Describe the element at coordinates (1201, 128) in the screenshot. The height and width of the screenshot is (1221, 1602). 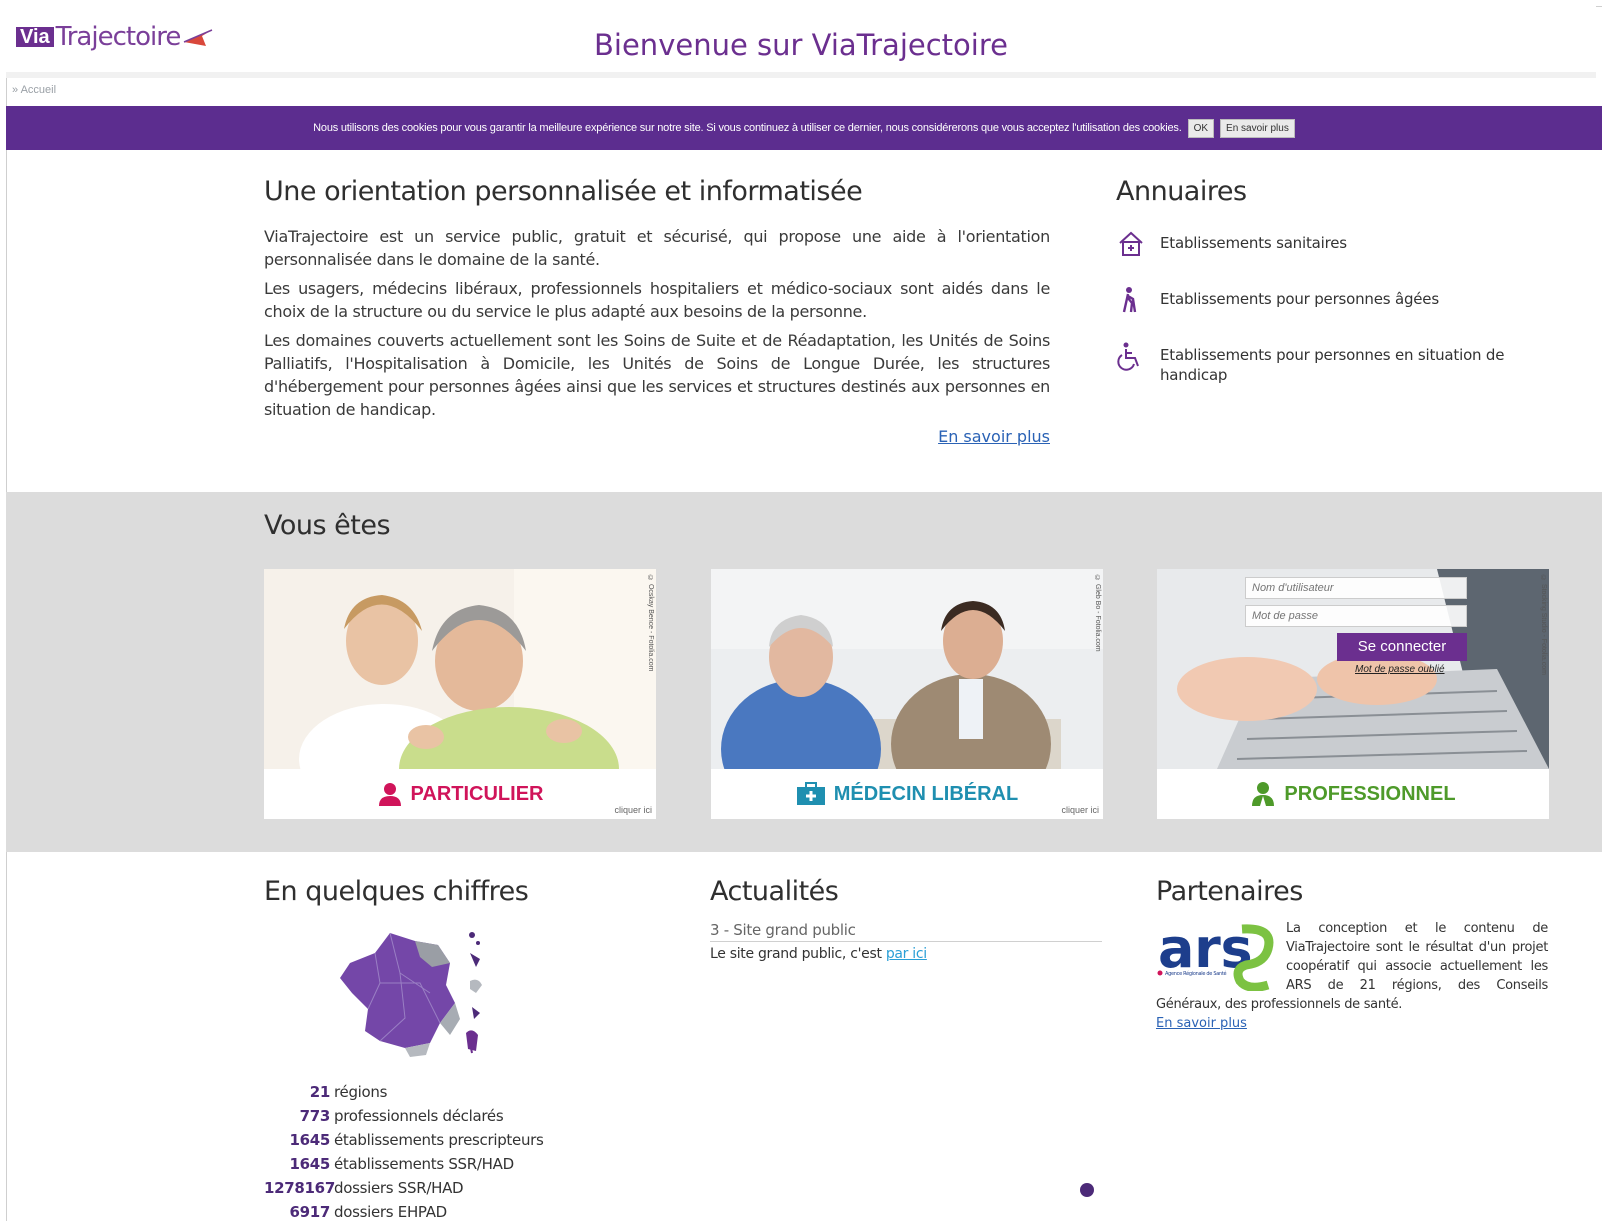
I see `cookie-ok-button: OK` at that location.